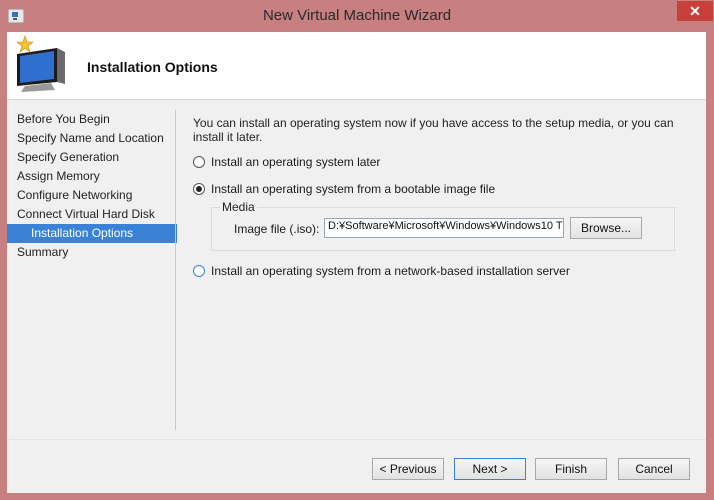 The width and height of the screenshot is (714, 500). Describe the element at coordinates (654, 469) in the screenshot. I see `cancel-button: Cancel` at that location.